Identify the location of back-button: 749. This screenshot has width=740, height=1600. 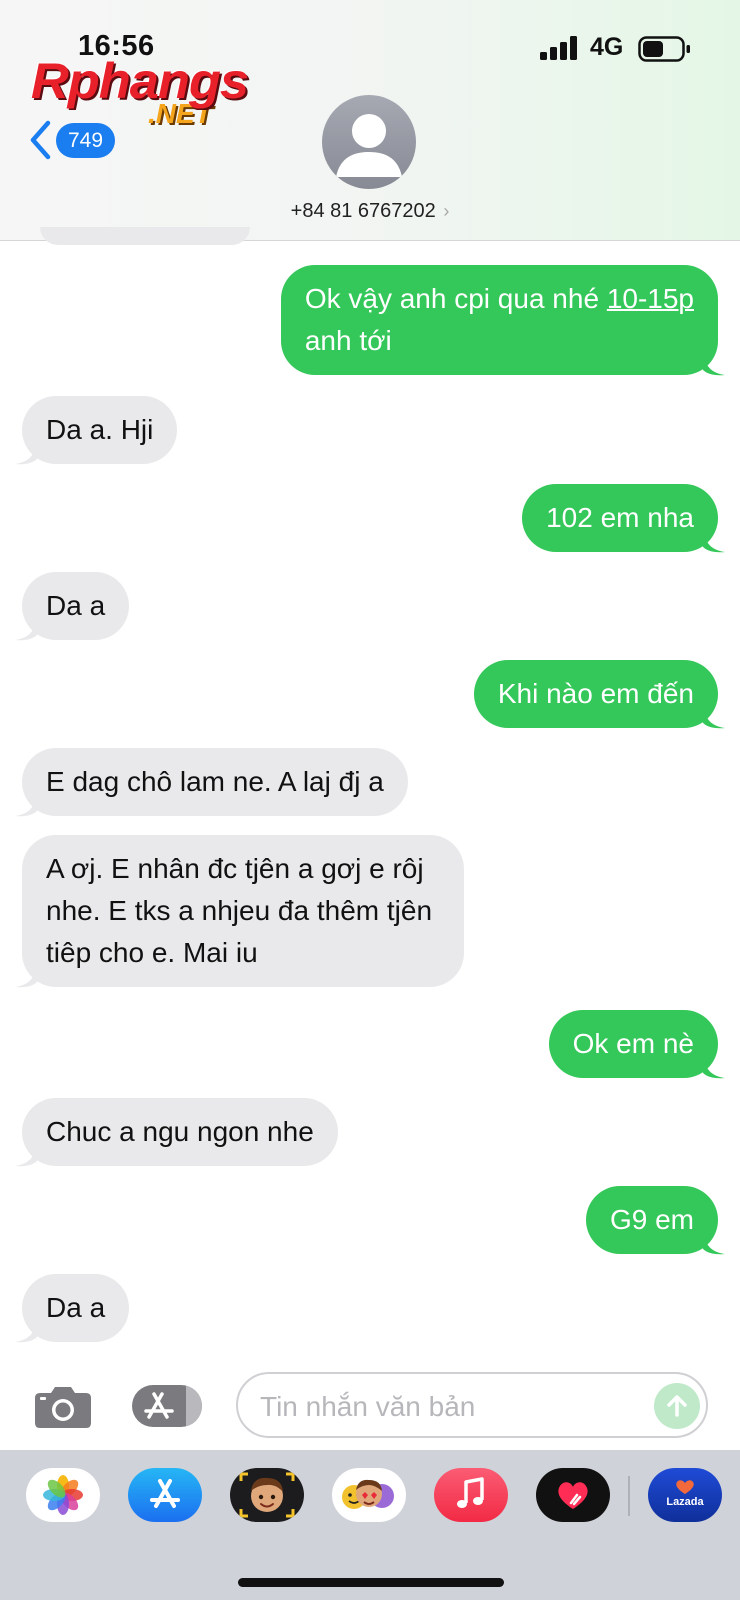
(72, 140).